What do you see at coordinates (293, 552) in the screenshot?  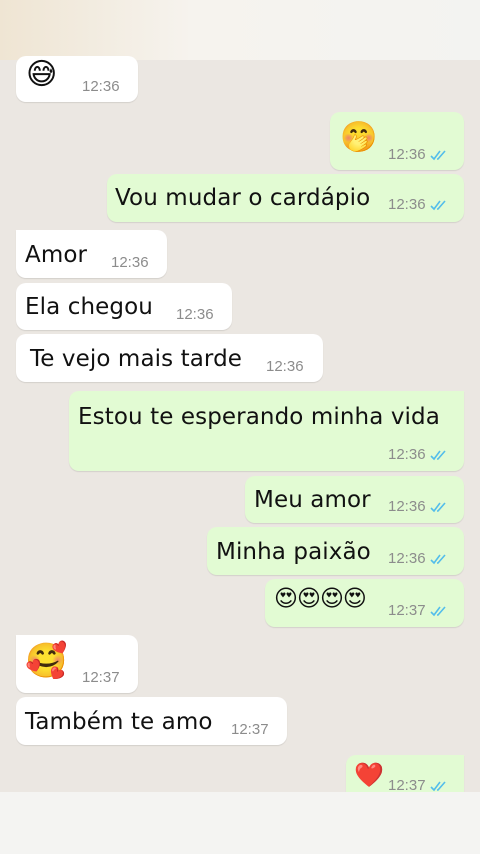 I see `message-text: Minha paixão` at bounding box center [293, 552].